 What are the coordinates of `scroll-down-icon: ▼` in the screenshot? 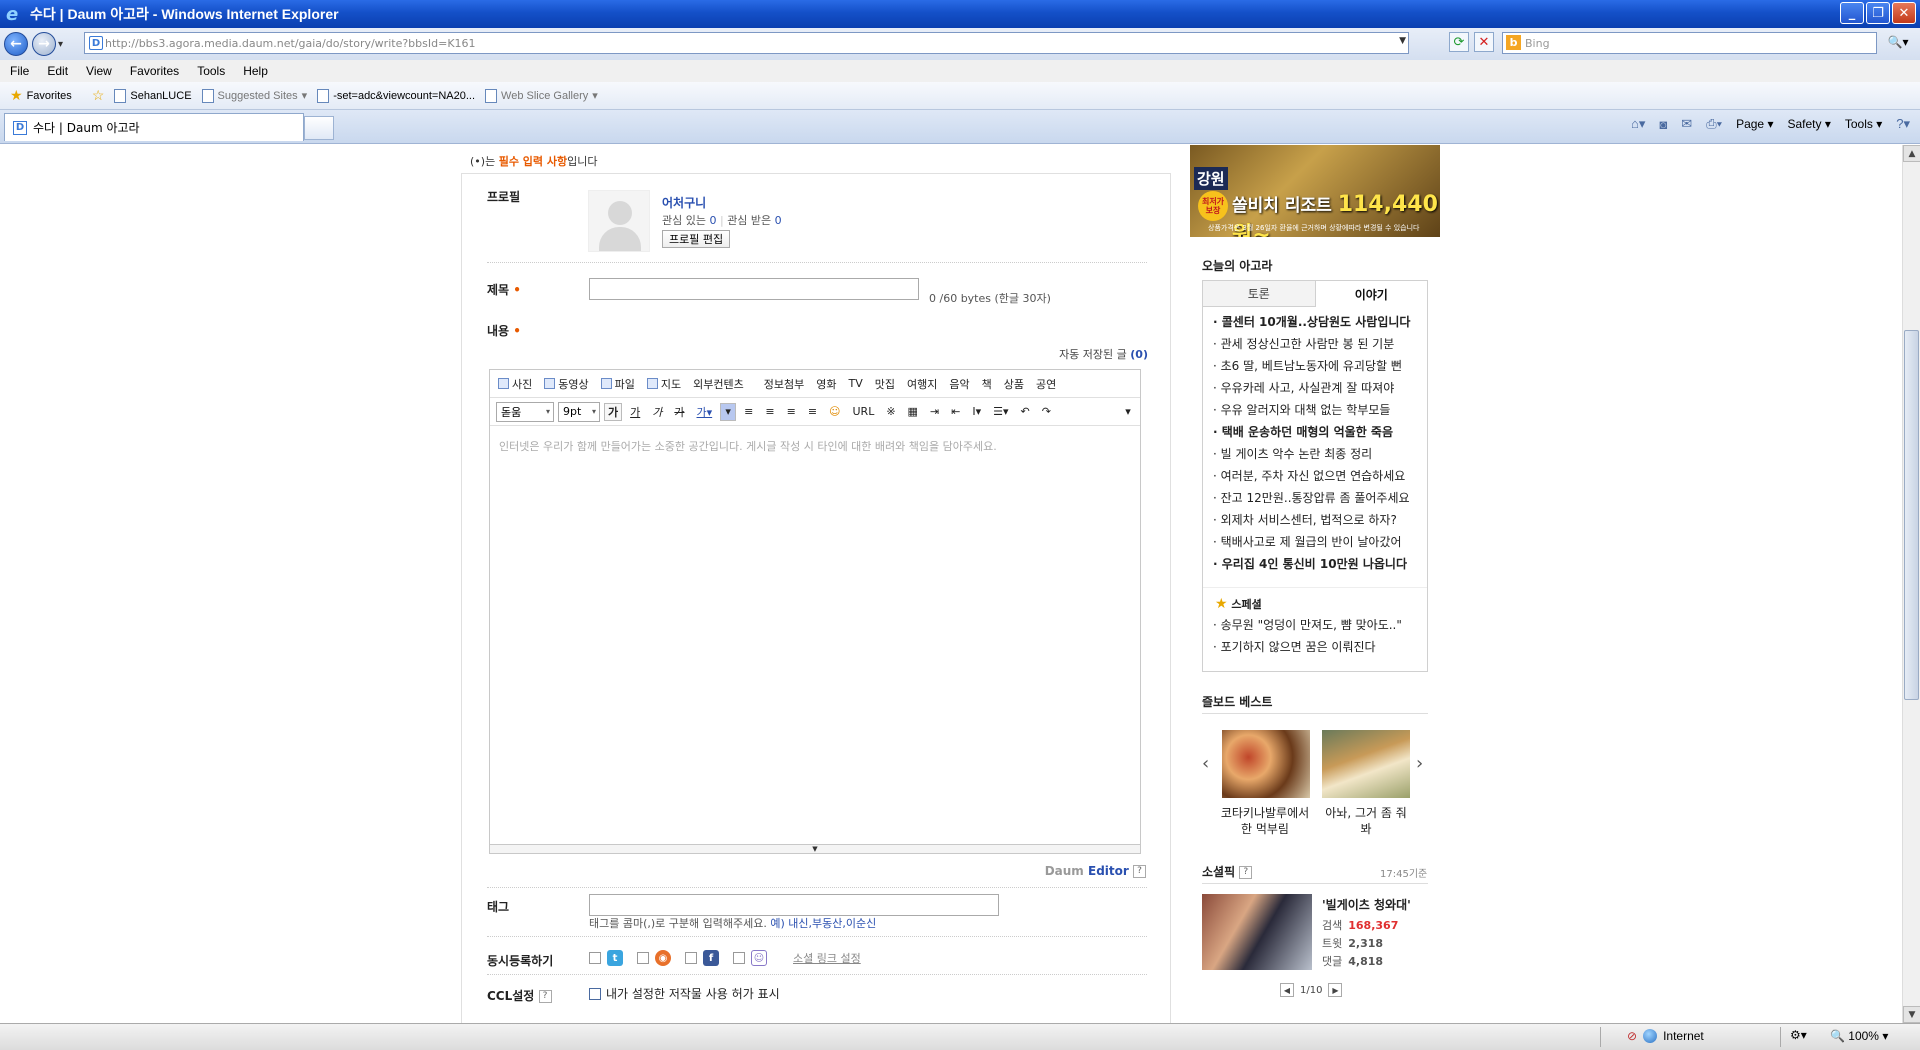 It's located at (1911, 1014).